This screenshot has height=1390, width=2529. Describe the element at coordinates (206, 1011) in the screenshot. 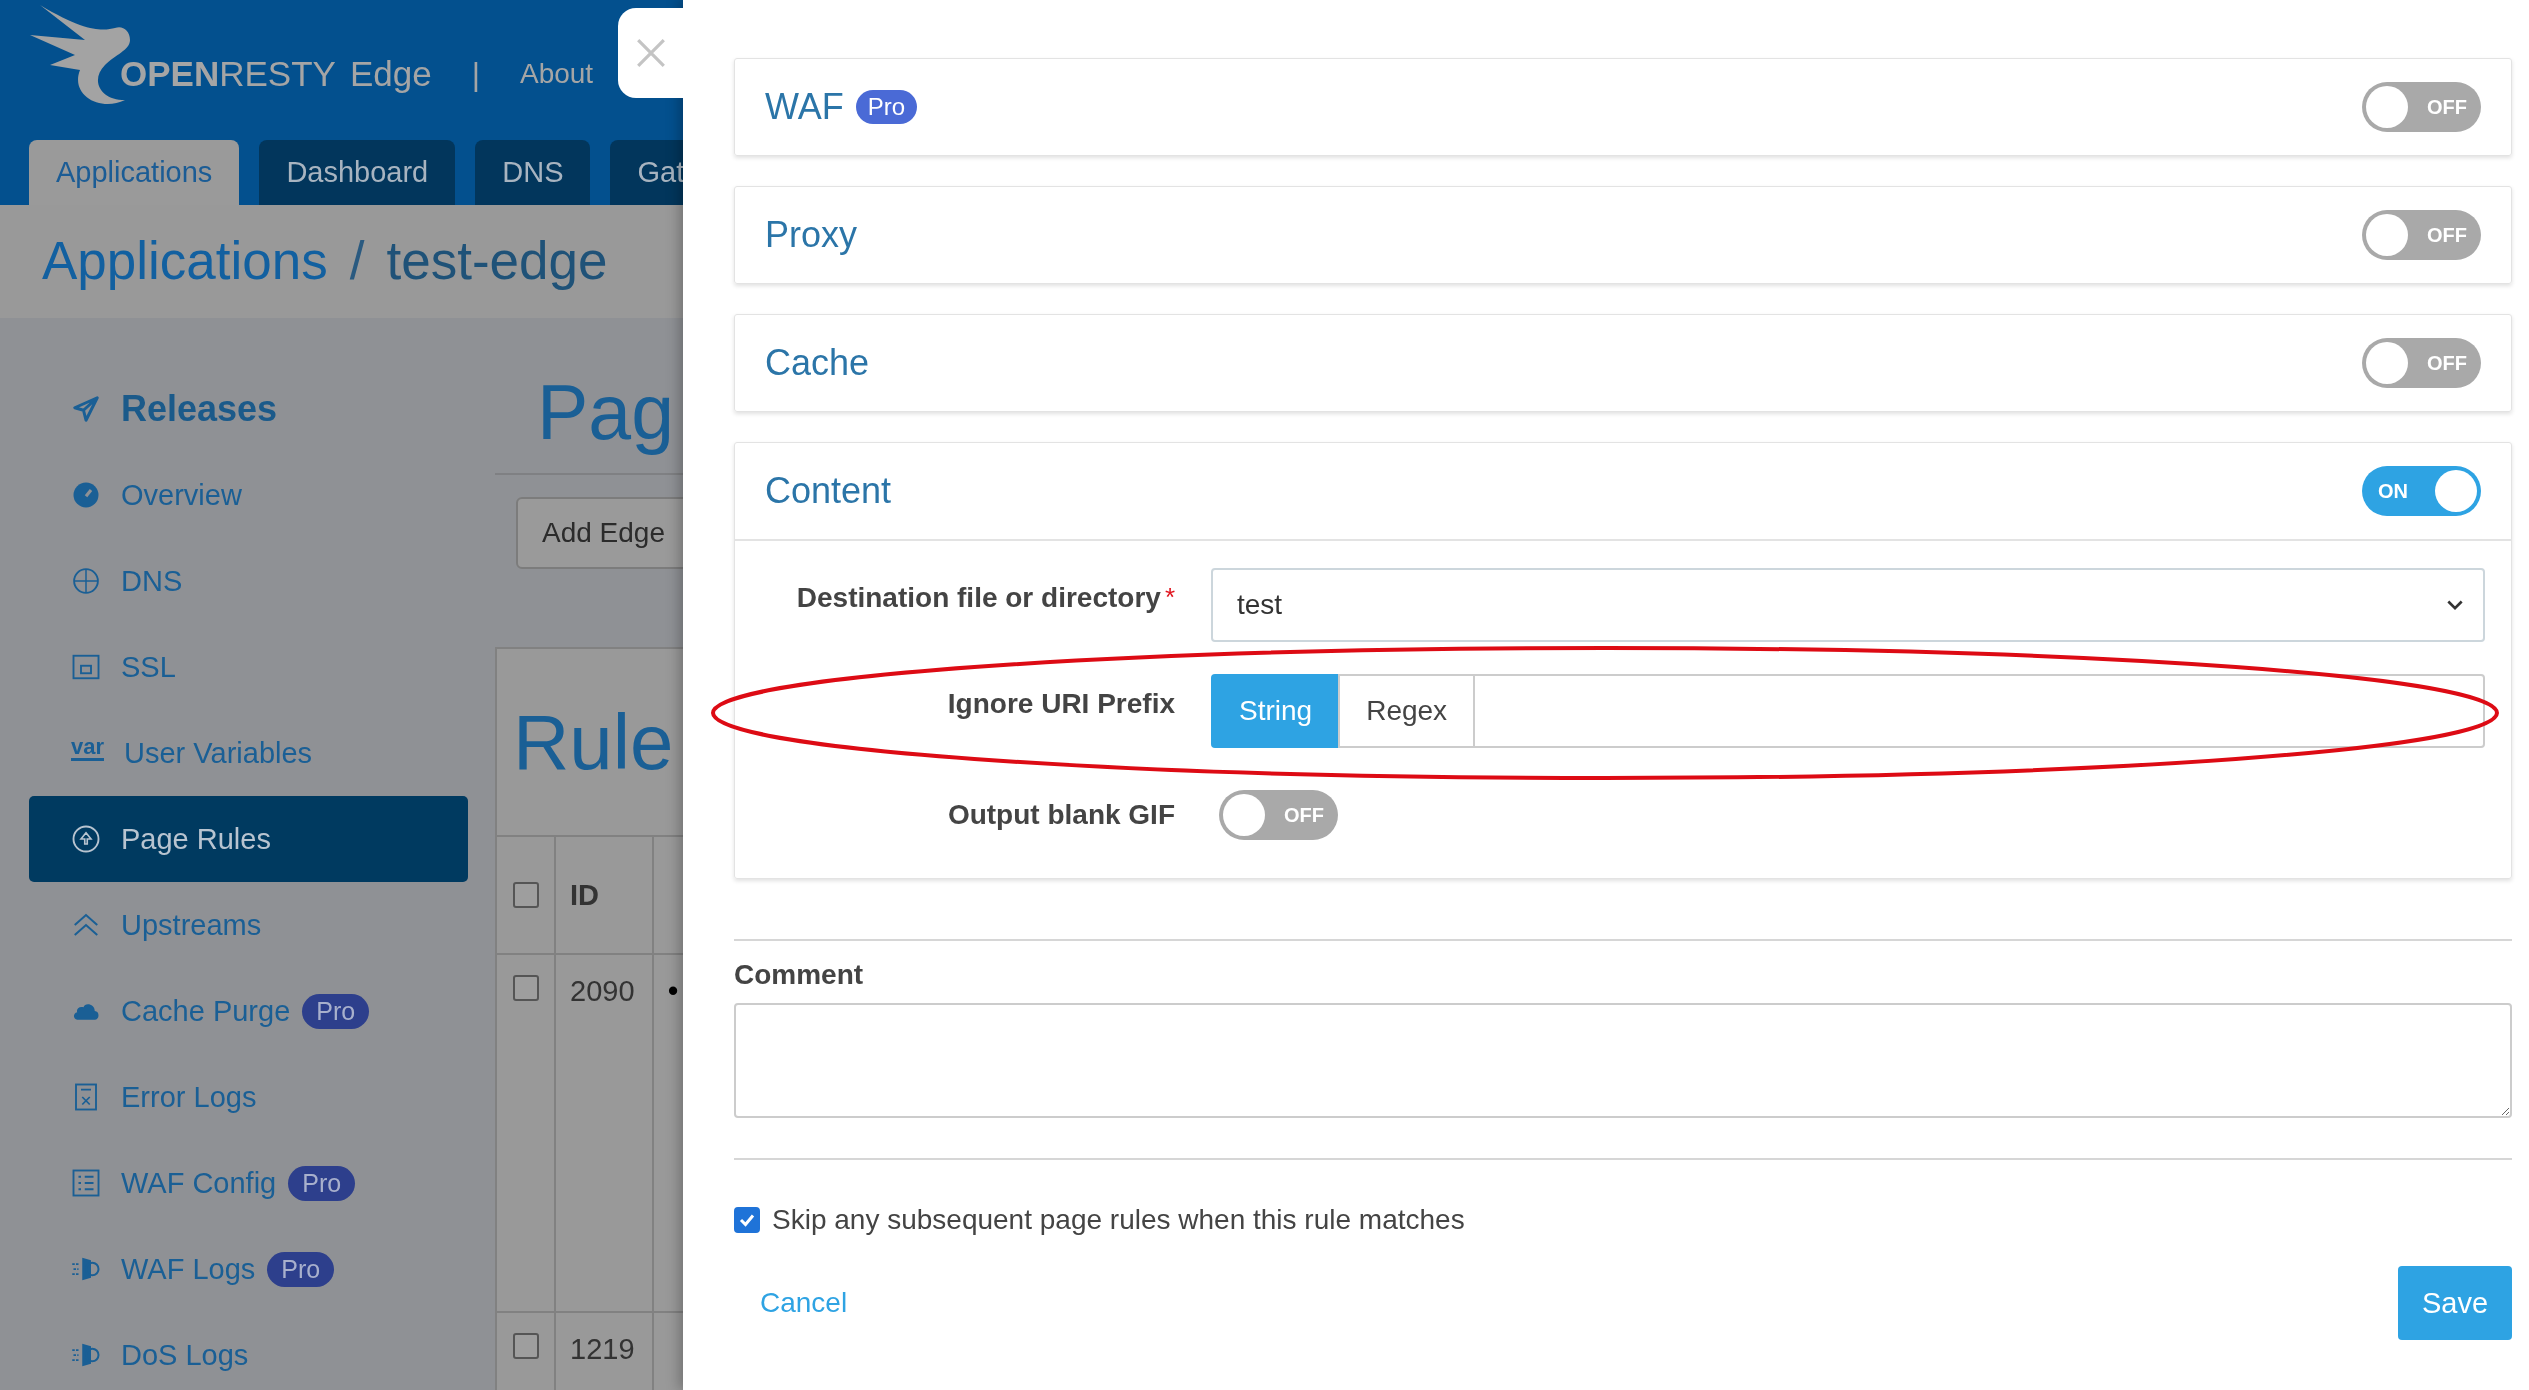

I see `sidebar-label: Cache Purge` at that location.